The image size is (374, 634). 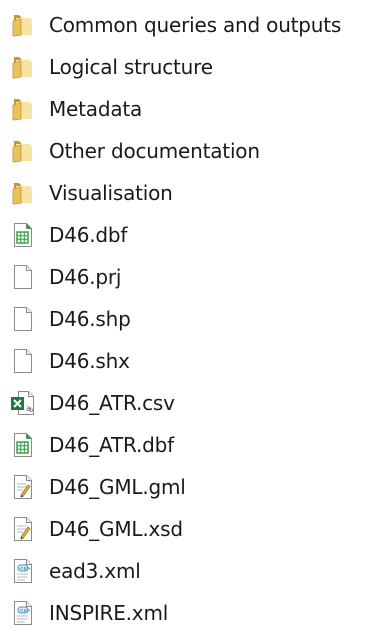 I want to click on file-name: Other documentation, so click(x=154, y=151).